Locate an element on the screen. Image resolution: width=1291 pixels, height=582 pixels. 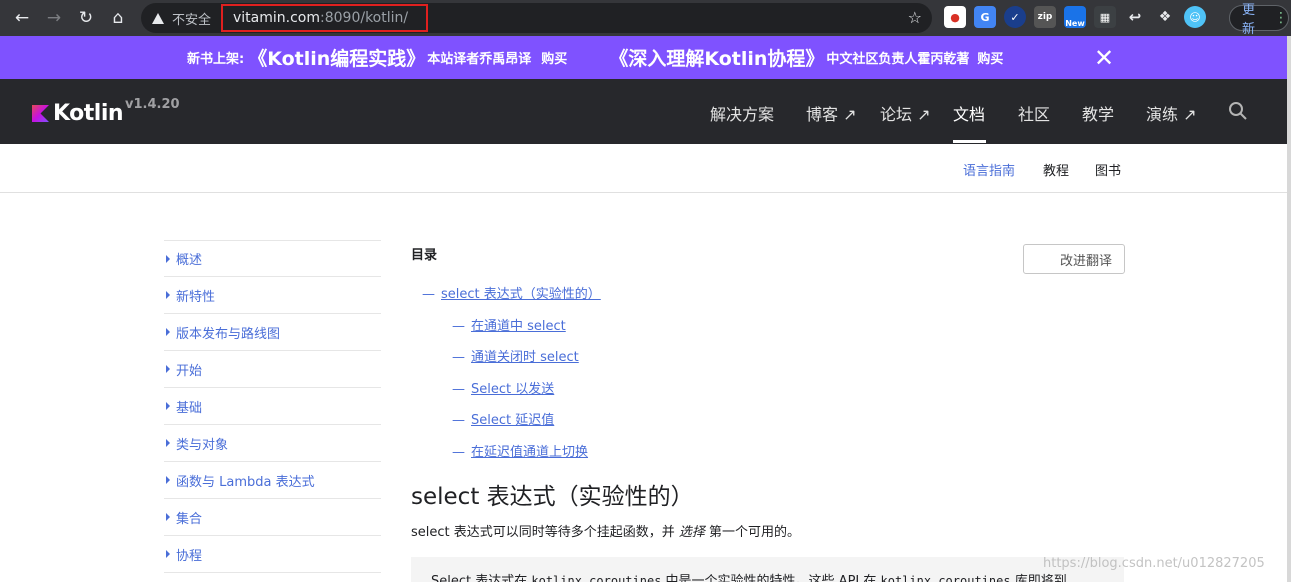
check-icon: ✓ is located at coordinates (1015, 17).